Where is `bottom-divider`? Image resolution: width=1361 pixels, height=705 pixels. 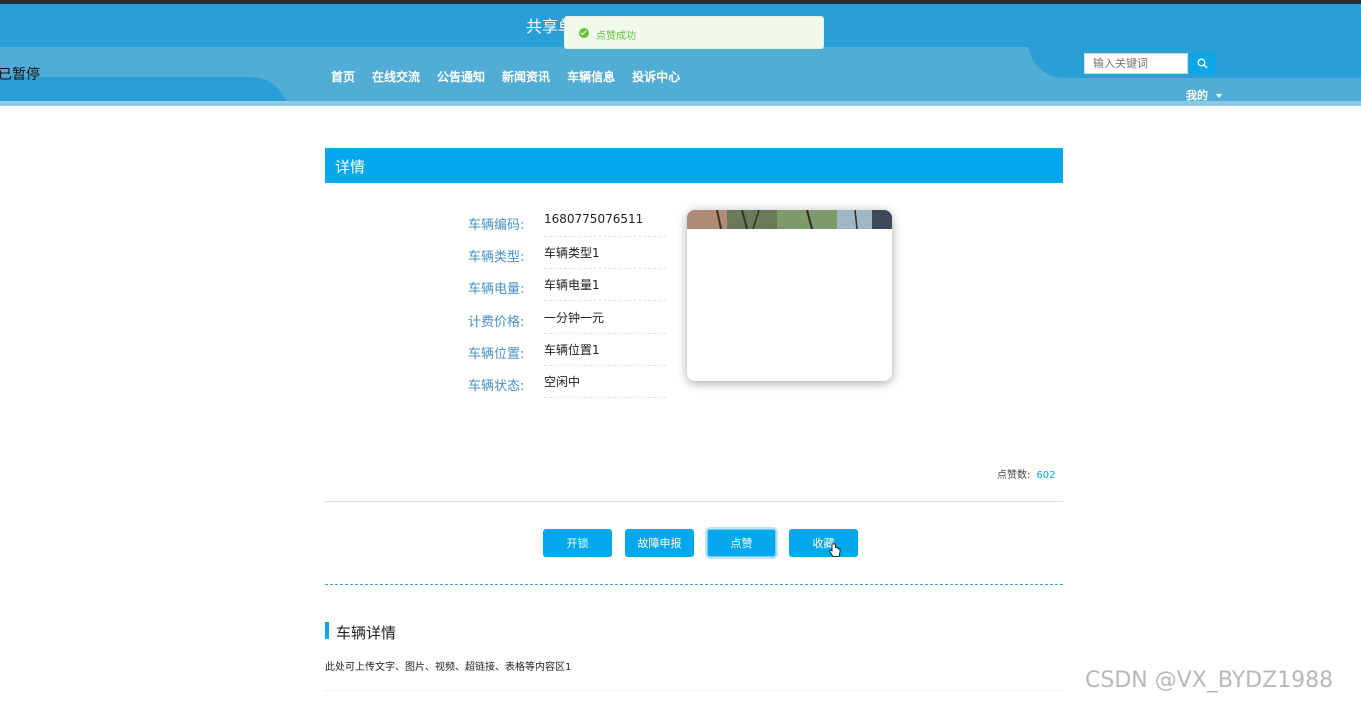
bottom-divider is located at coordinates (694, 690).